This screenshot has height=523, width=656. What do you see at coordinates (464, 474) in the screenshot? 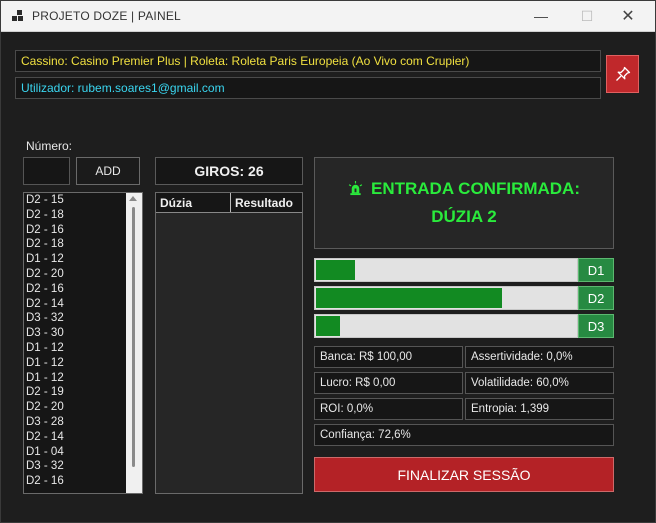
I see `finish-session-button: FINALIZAR SESSÃO` at bounding box center [464, 474].